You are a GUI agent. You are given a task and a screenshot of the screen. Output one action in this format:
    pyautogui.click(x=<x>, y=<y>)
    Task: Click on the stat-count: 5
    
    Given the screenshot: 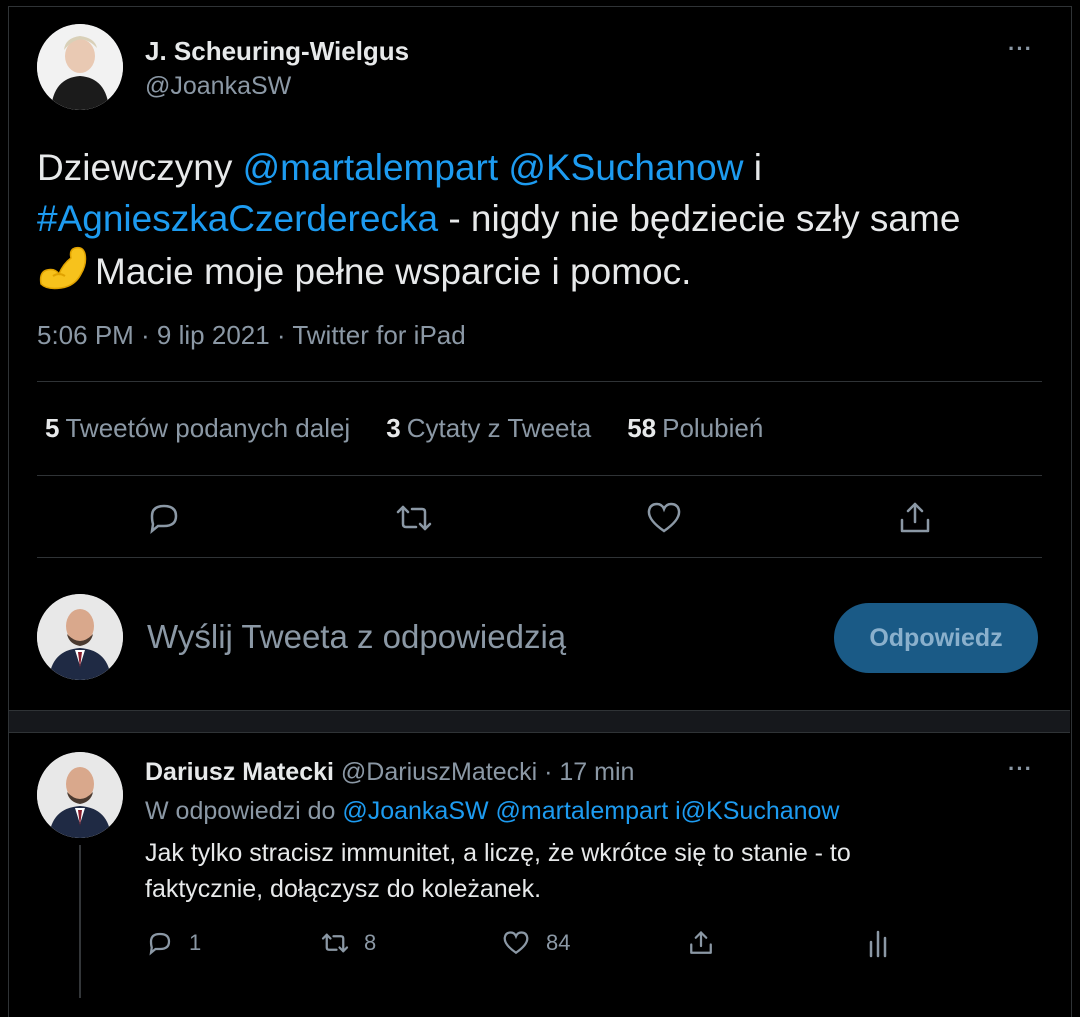 What is the action you would take?
    pyautogui.click(x=52, y=428)
    